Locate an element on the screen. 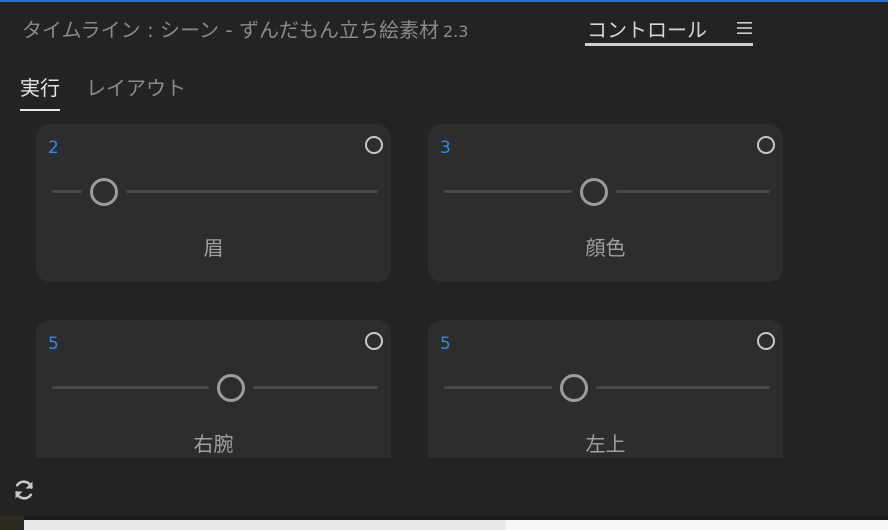 This screenshot has height=530, width=888. hamburger-menu-icon is located at coordinates (744, 28).